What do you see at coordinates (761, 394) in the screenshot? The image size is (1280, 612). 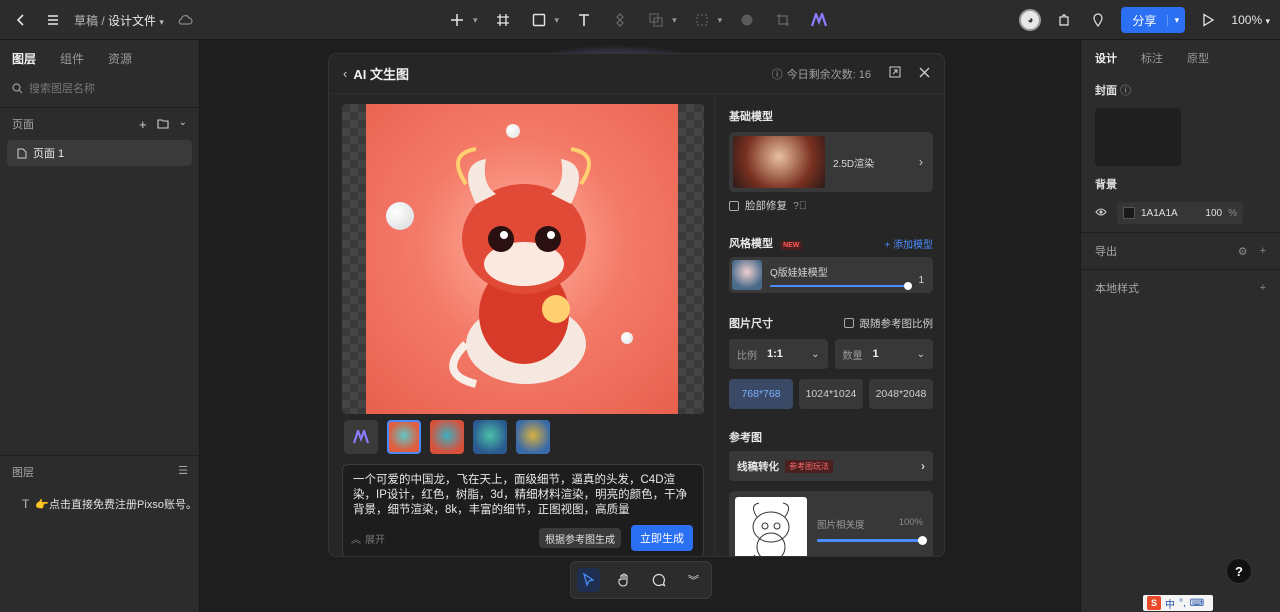 I see `size-option-768: 768*768` at bounding box center [761, 394].